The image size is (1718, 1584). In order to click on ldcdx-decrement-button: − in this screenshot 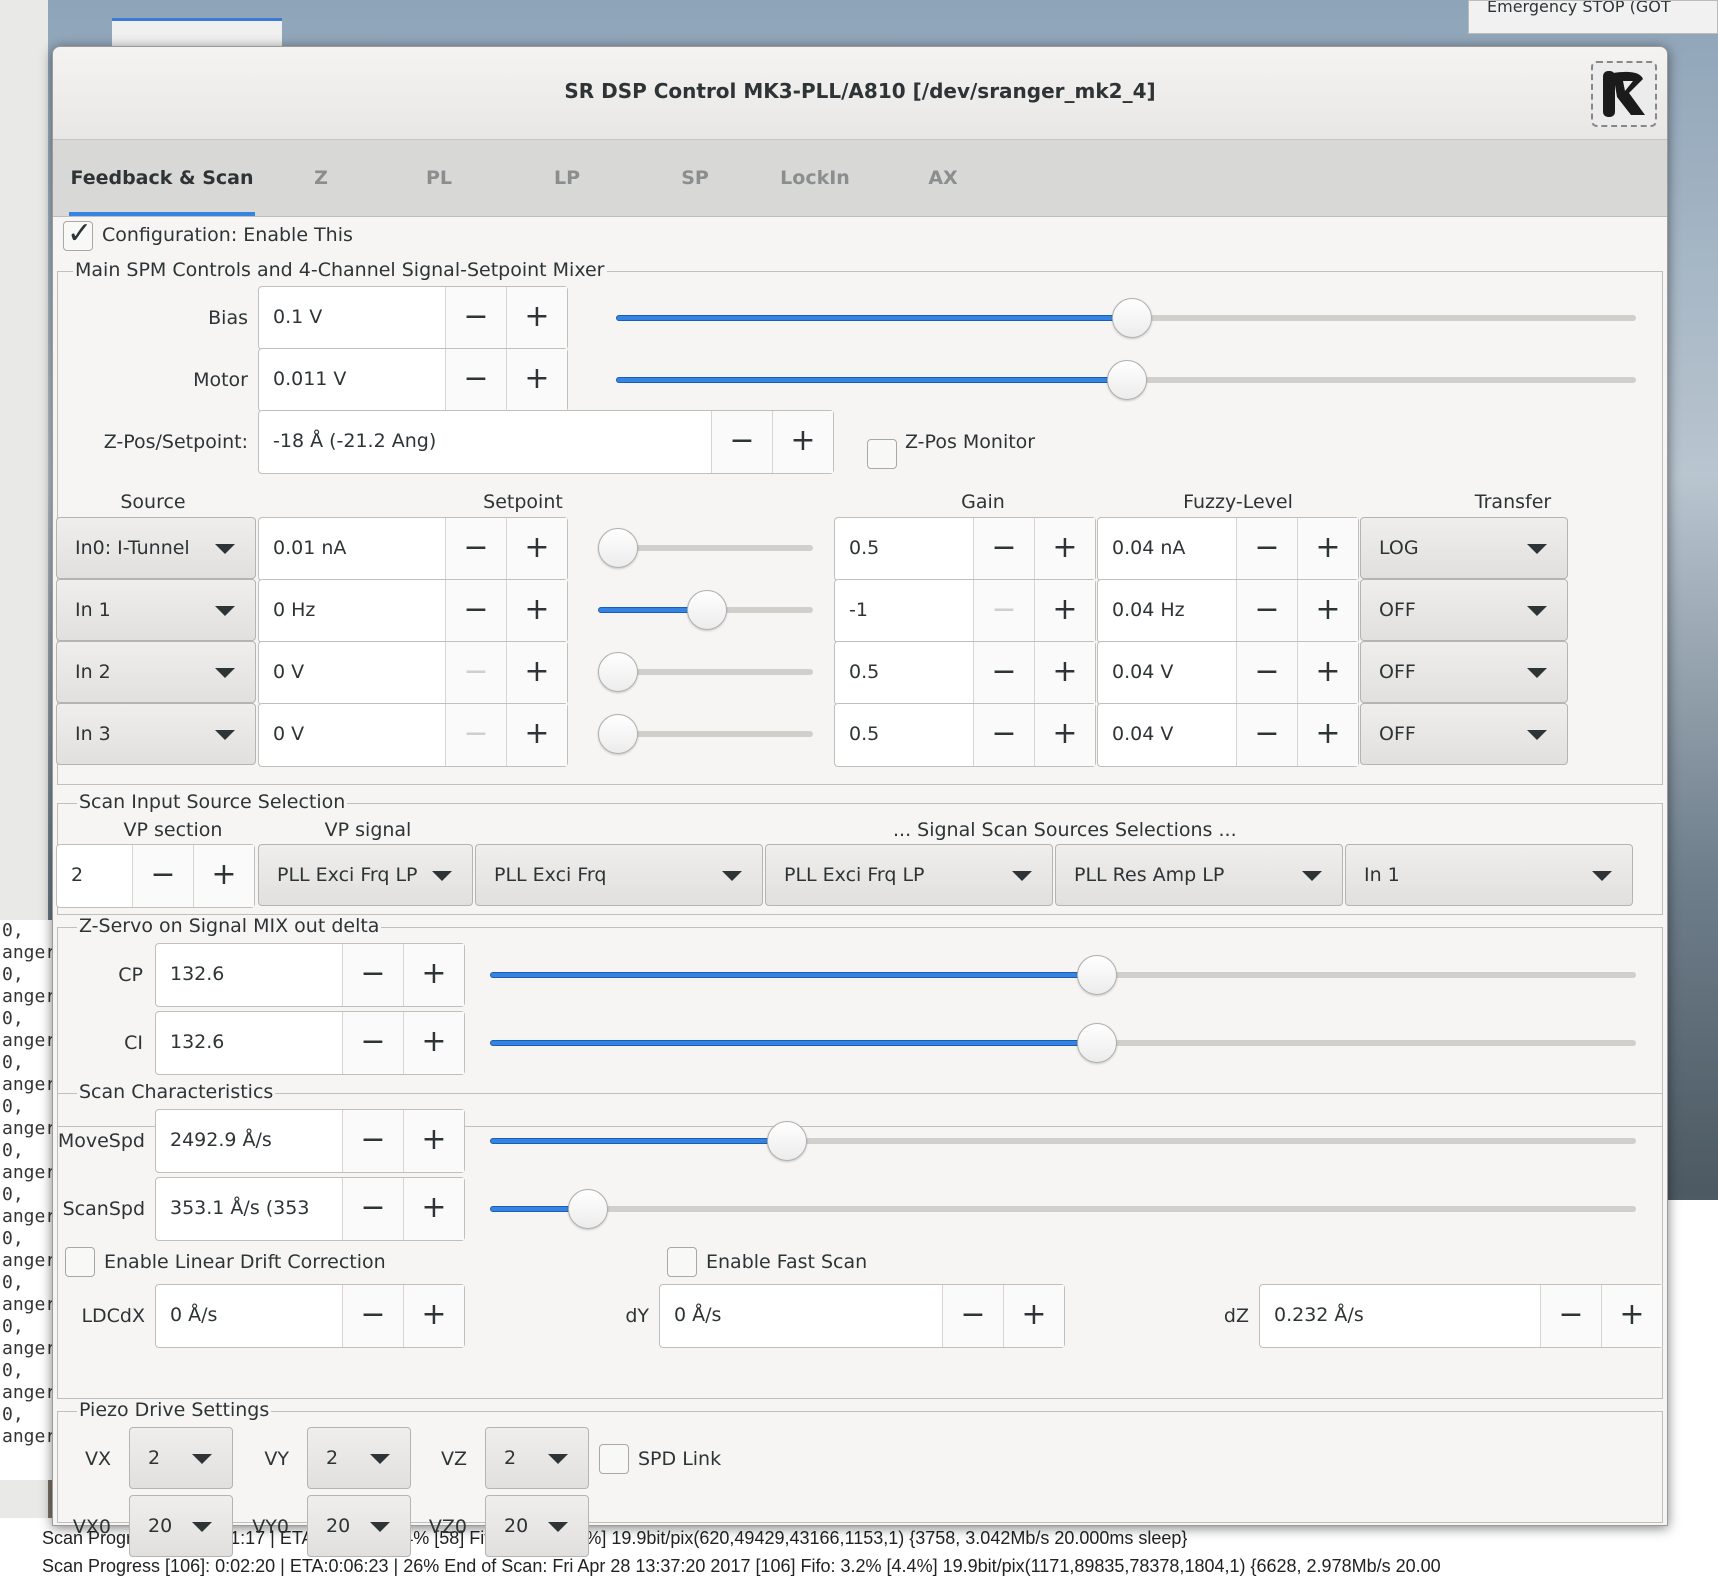, I will do `click(372, 1316)`.